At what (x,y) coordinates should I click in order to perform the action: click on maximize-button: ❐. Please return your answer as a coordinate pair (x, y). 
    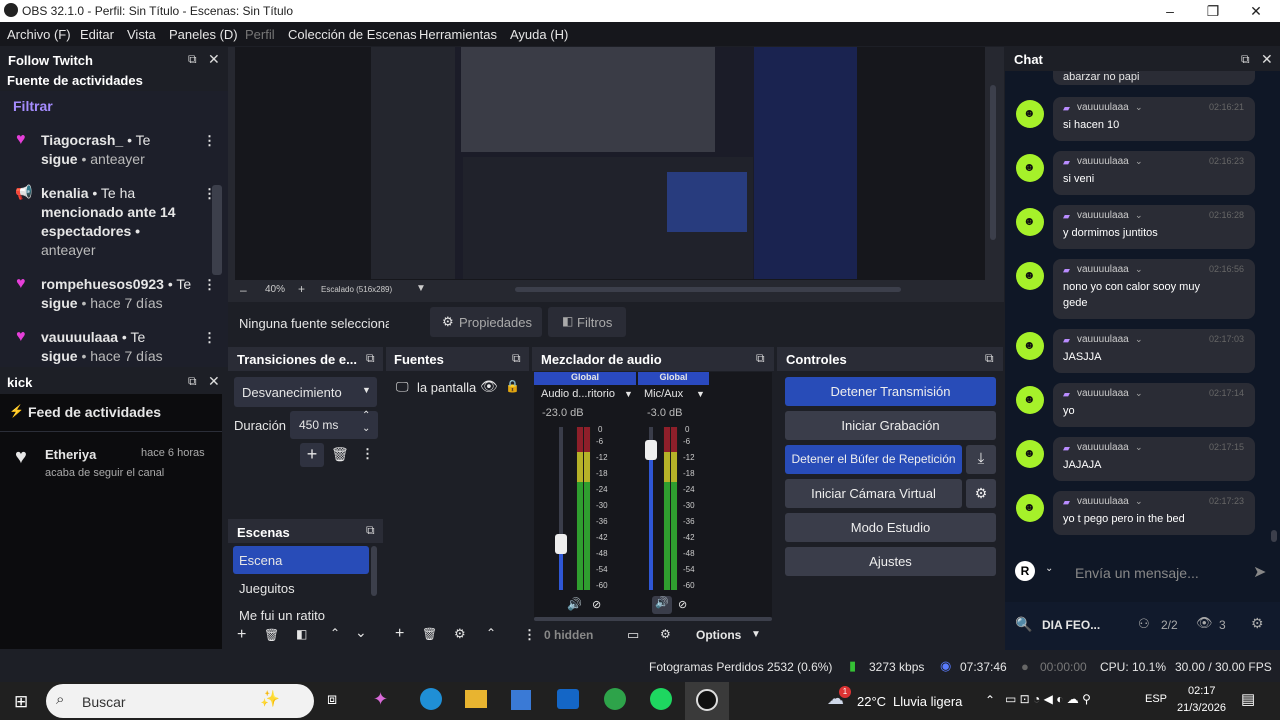
    Looking at the image, I should click on (1213, 11).